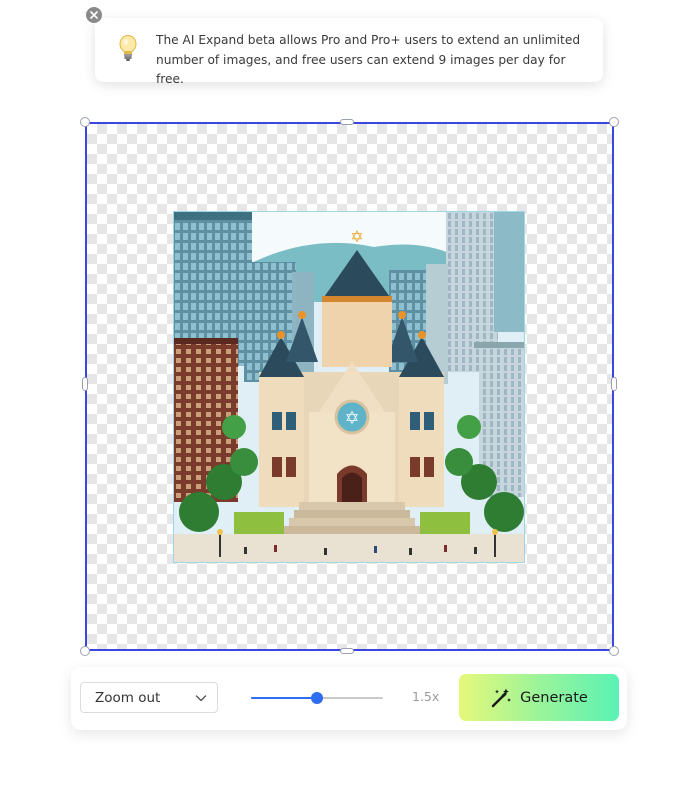 Image resolution: width=686 pixels, height=788 pixels. I want to click on resize-handle-right, so click(614, 384).